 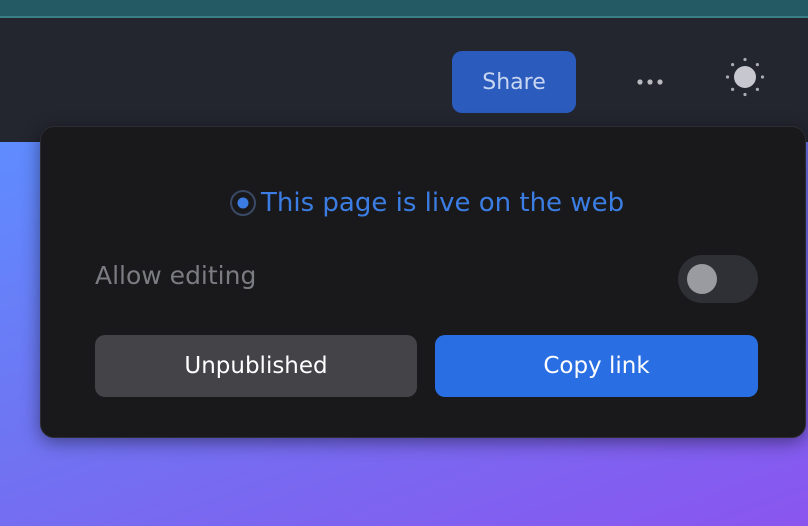 I want to click on copy-link-button-label: Copy link, so click(x=596, y=366).